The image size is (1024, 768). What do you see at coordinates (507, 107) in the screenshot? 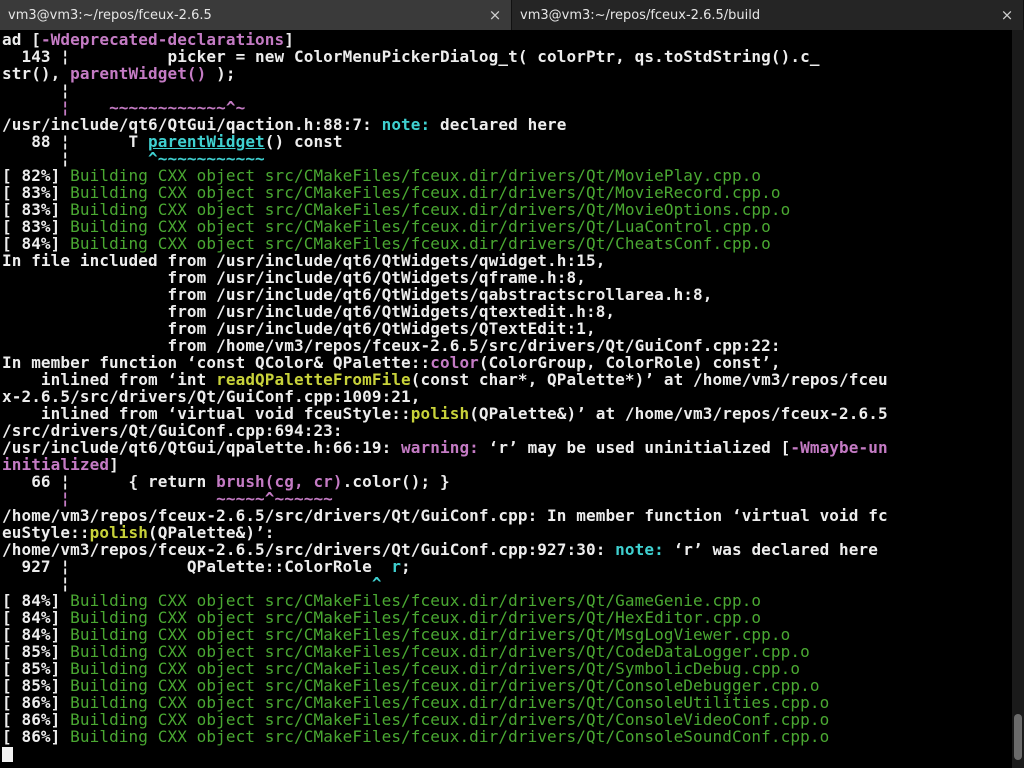
I see `terminal-line: ¦ ~~~~~~~~~~~~^~` at bounding box center [507, 107].